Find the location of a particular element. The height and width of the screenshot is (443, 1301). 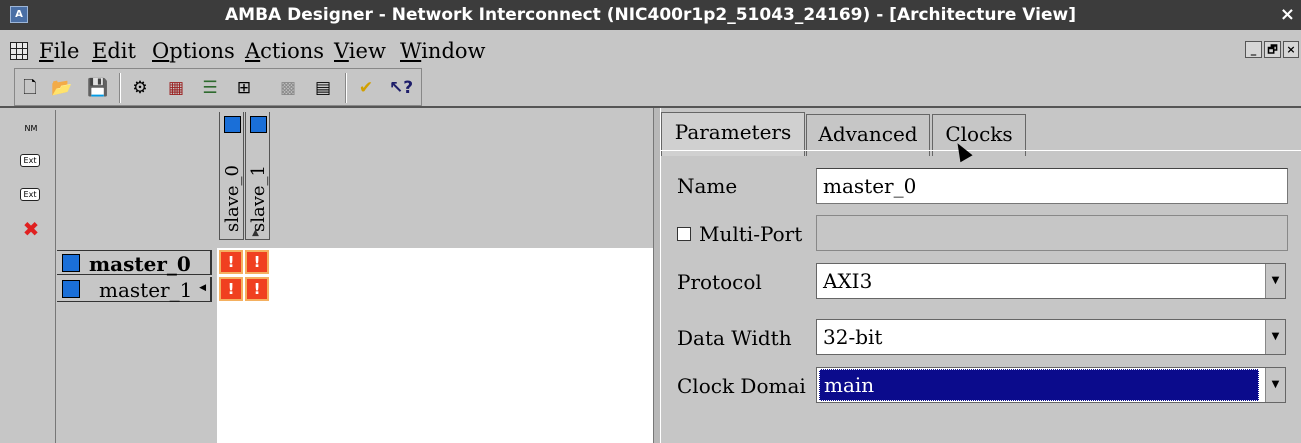

validate-check-icon: ✔ is located at coordinates (366, 88).